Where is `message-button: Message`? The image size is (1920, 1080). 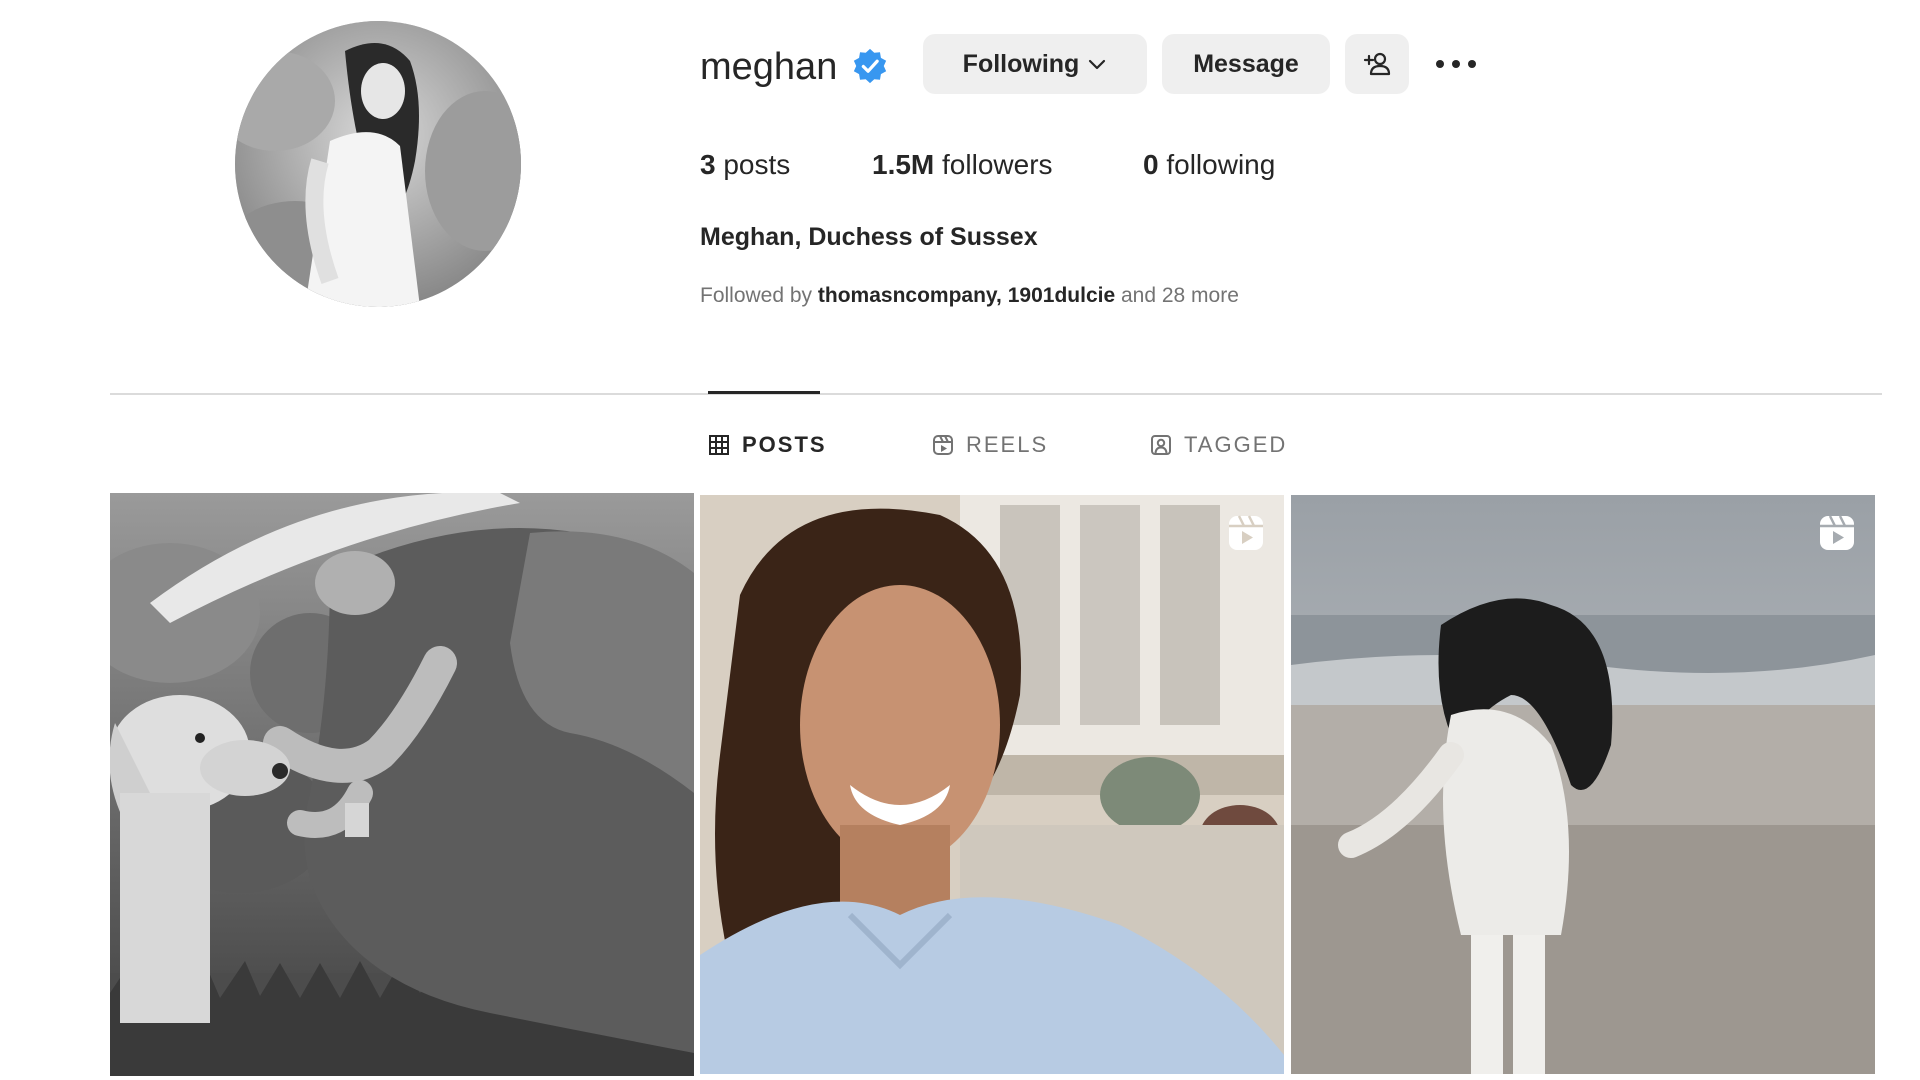 message-button: Message is located at coordinates (1246, 64).